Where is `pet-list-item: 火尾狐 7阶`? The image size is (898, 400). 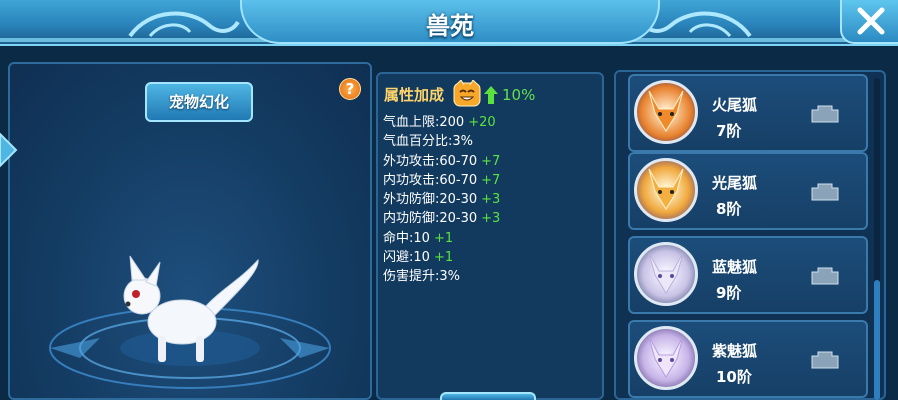 pet-list-item: 火尾狐 7阶 is located at coordinates (748, 113).